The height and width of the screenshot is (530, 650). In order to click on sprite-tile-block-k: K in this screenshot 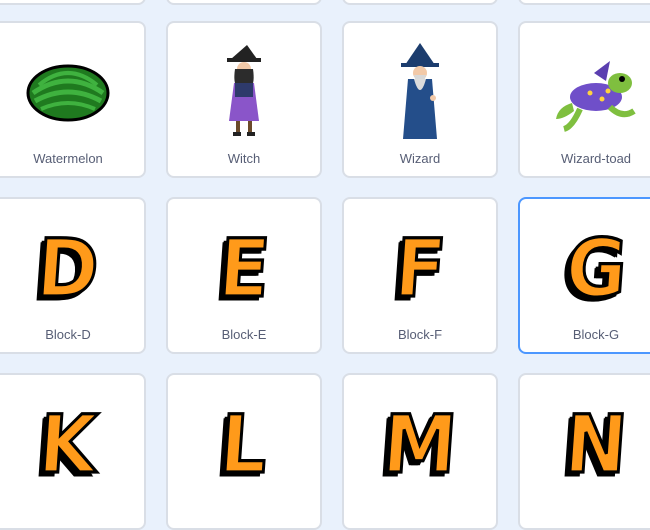, I will do `click(73, 451)`.